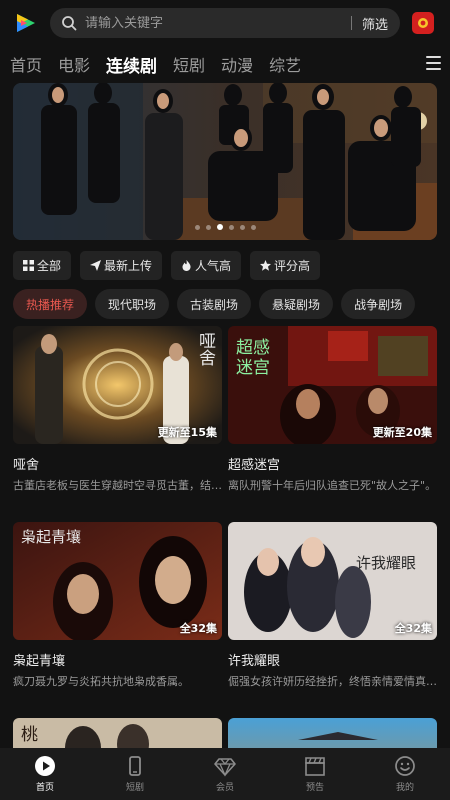  I want to click on category-tabs: 首页 电影 连续剧 短剧 动漫 综艺, so click(163, 64).